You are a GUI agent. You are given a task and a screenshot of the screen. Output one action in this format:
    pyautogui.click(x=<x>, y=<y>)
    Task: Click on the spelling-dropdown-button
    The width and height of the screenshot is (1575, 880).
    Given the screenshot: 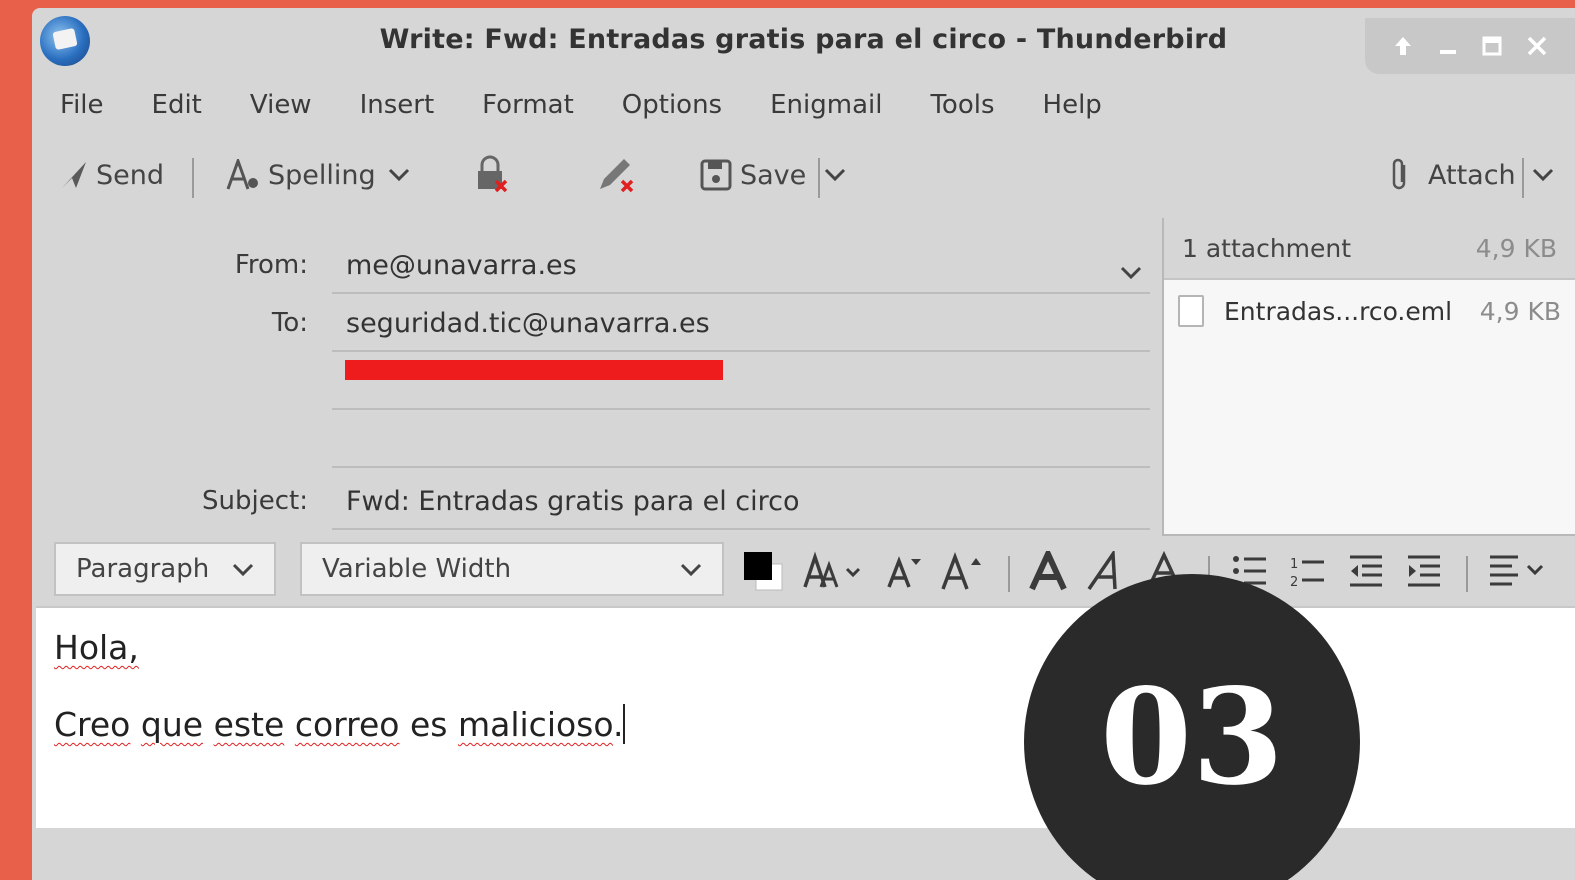 What is the action you would take?
    pyautogui.click(x=399, y=175)
    